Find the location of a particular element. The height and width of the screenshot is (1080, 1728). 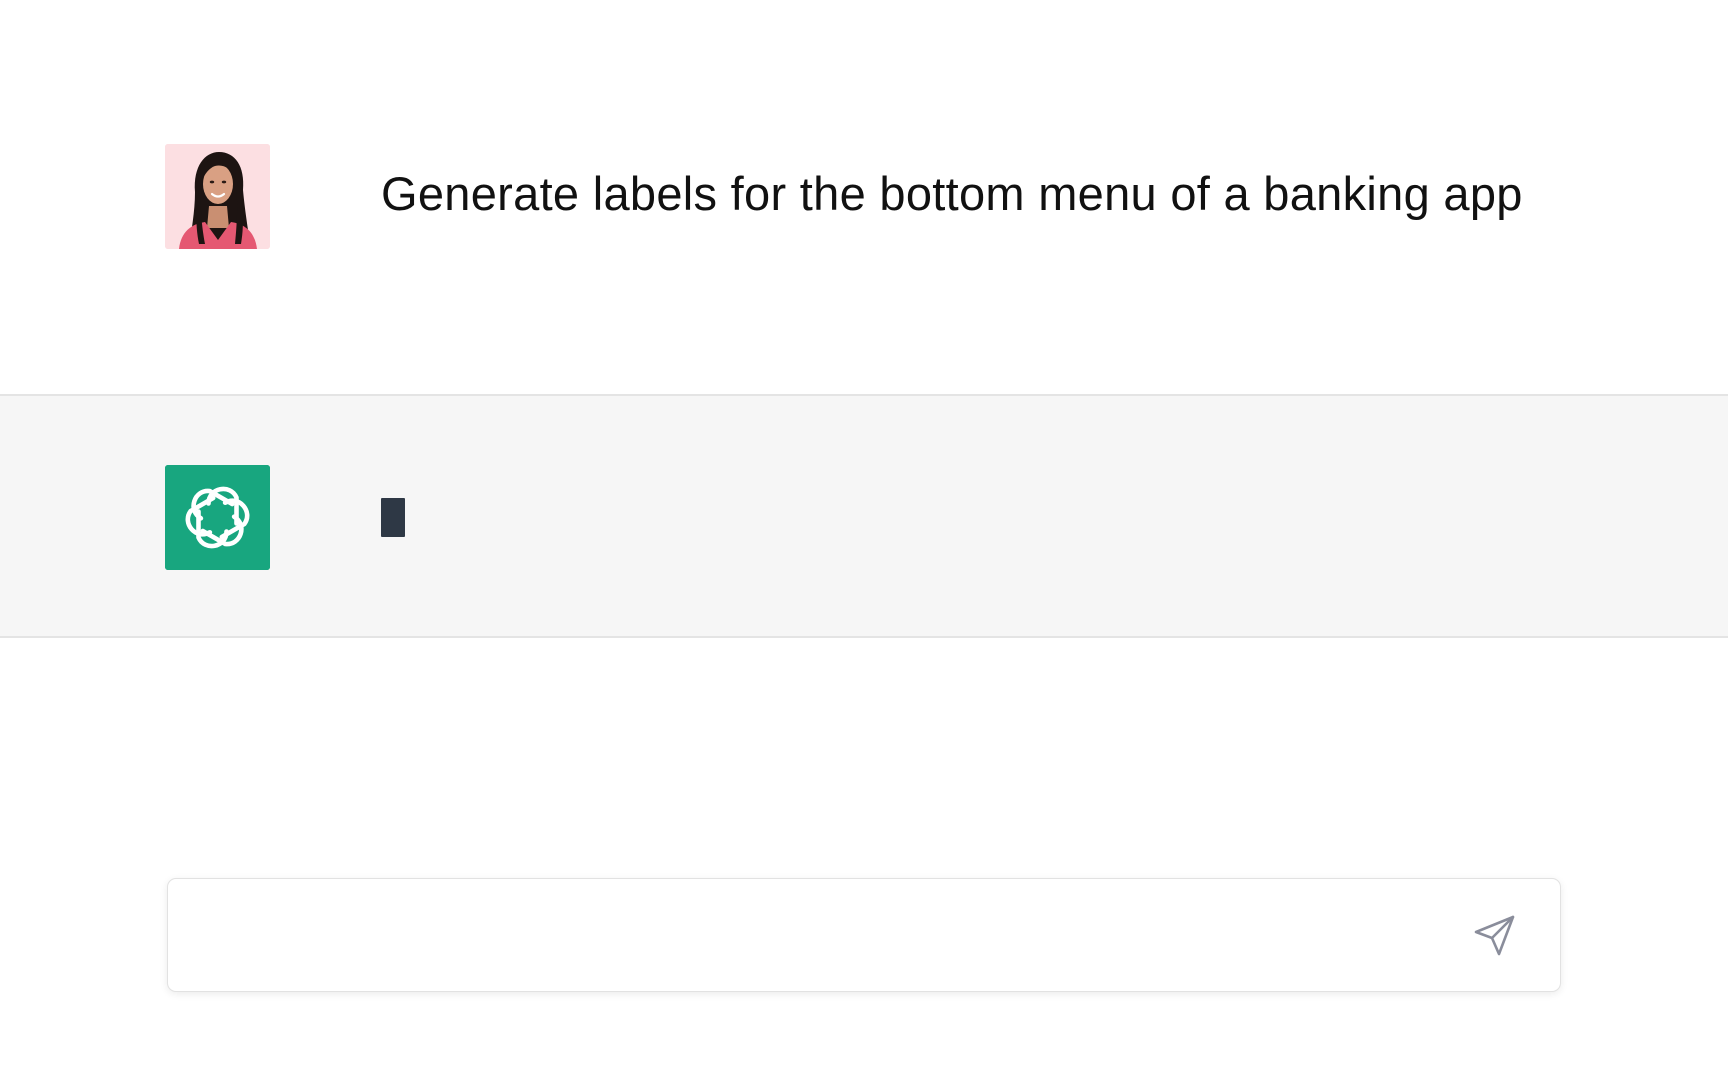

user-portrait-avatar-icon is located at coordinates (217, 196).